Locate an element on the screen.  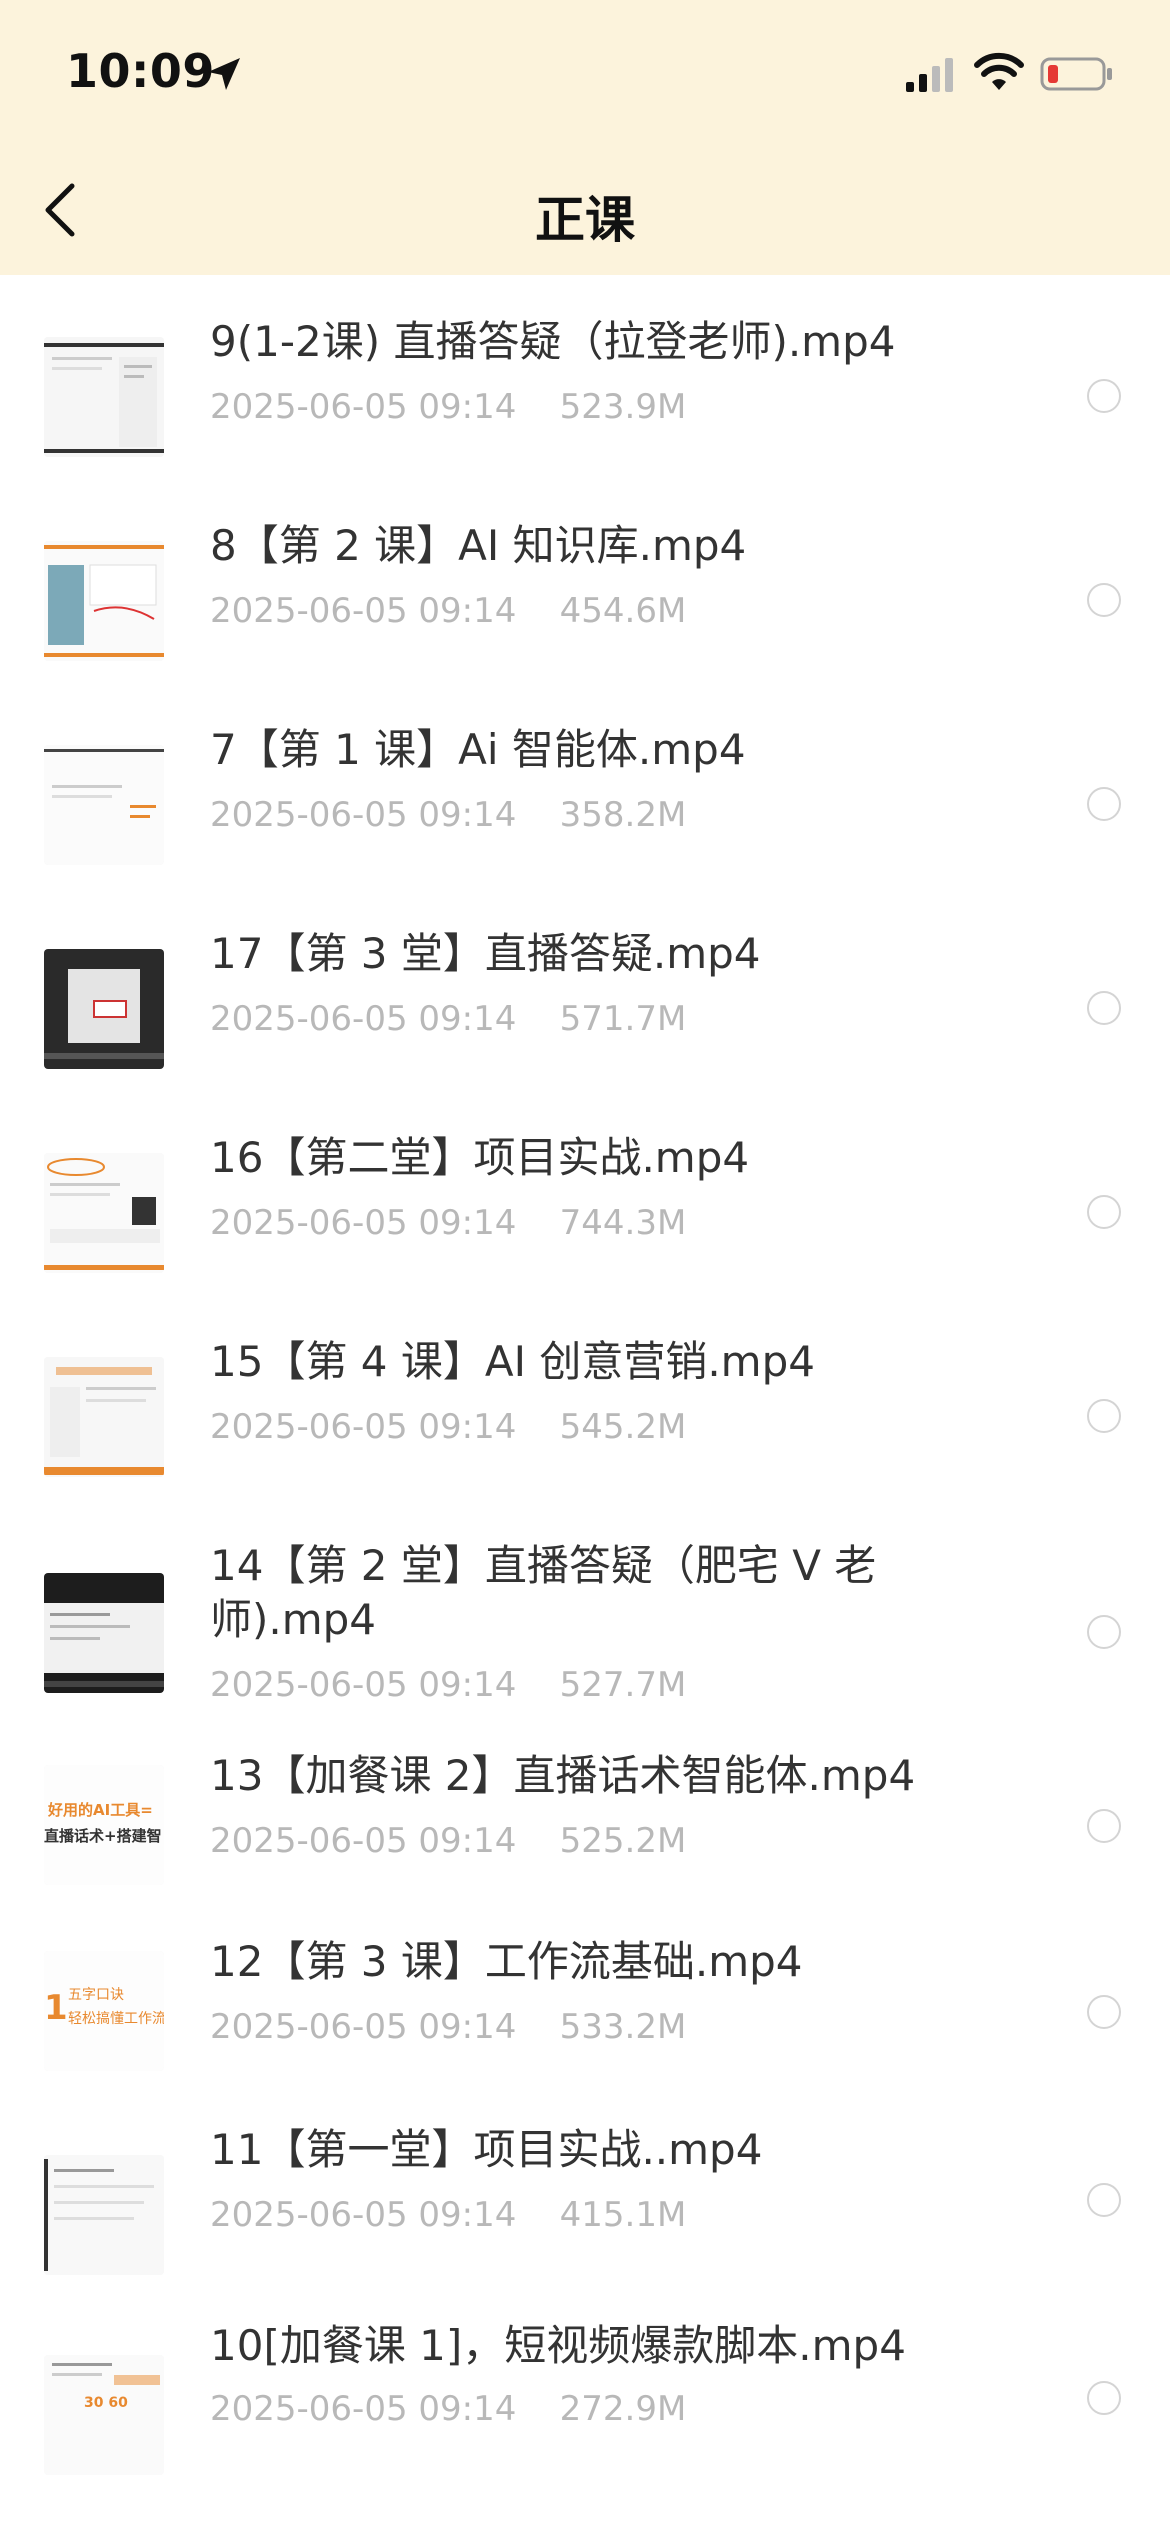
file-meta: 2025-06-05 09:14 545.2M is located at coordinates (448, 1427).